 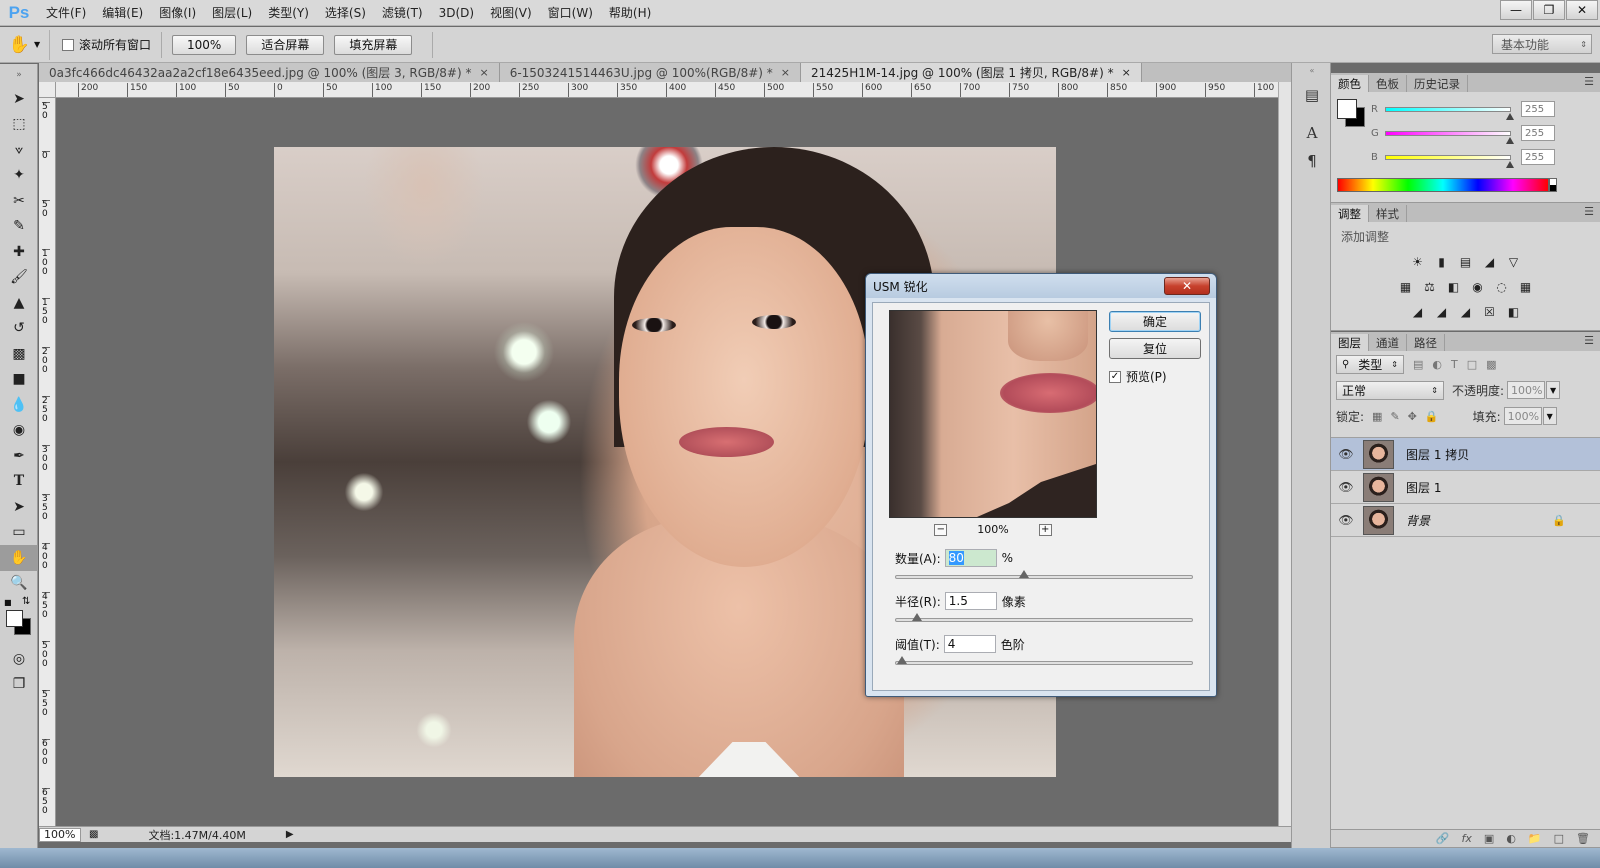 I want to click on red-slider, so click(x=1449, y=113).